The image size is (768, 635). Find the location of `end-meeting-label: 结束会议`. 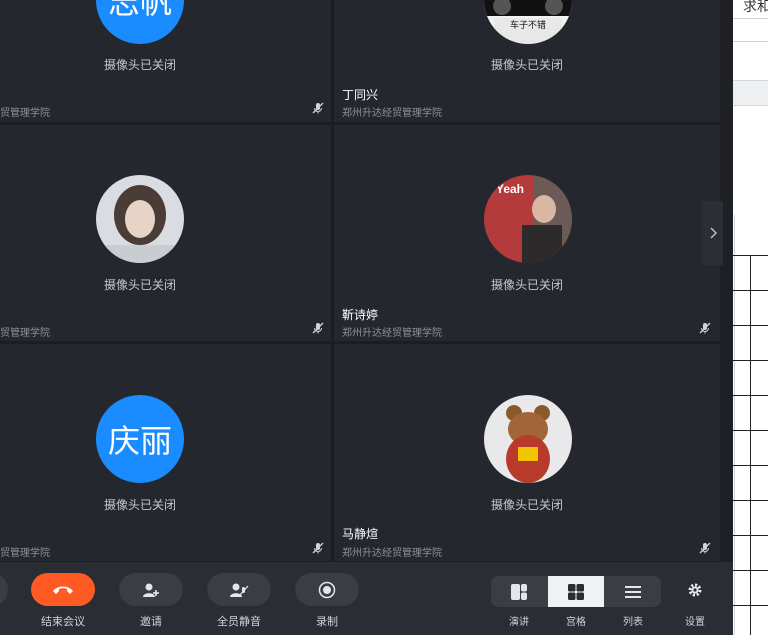

end-meeting-label: 结束会议 is located at coordinates (63, 622).